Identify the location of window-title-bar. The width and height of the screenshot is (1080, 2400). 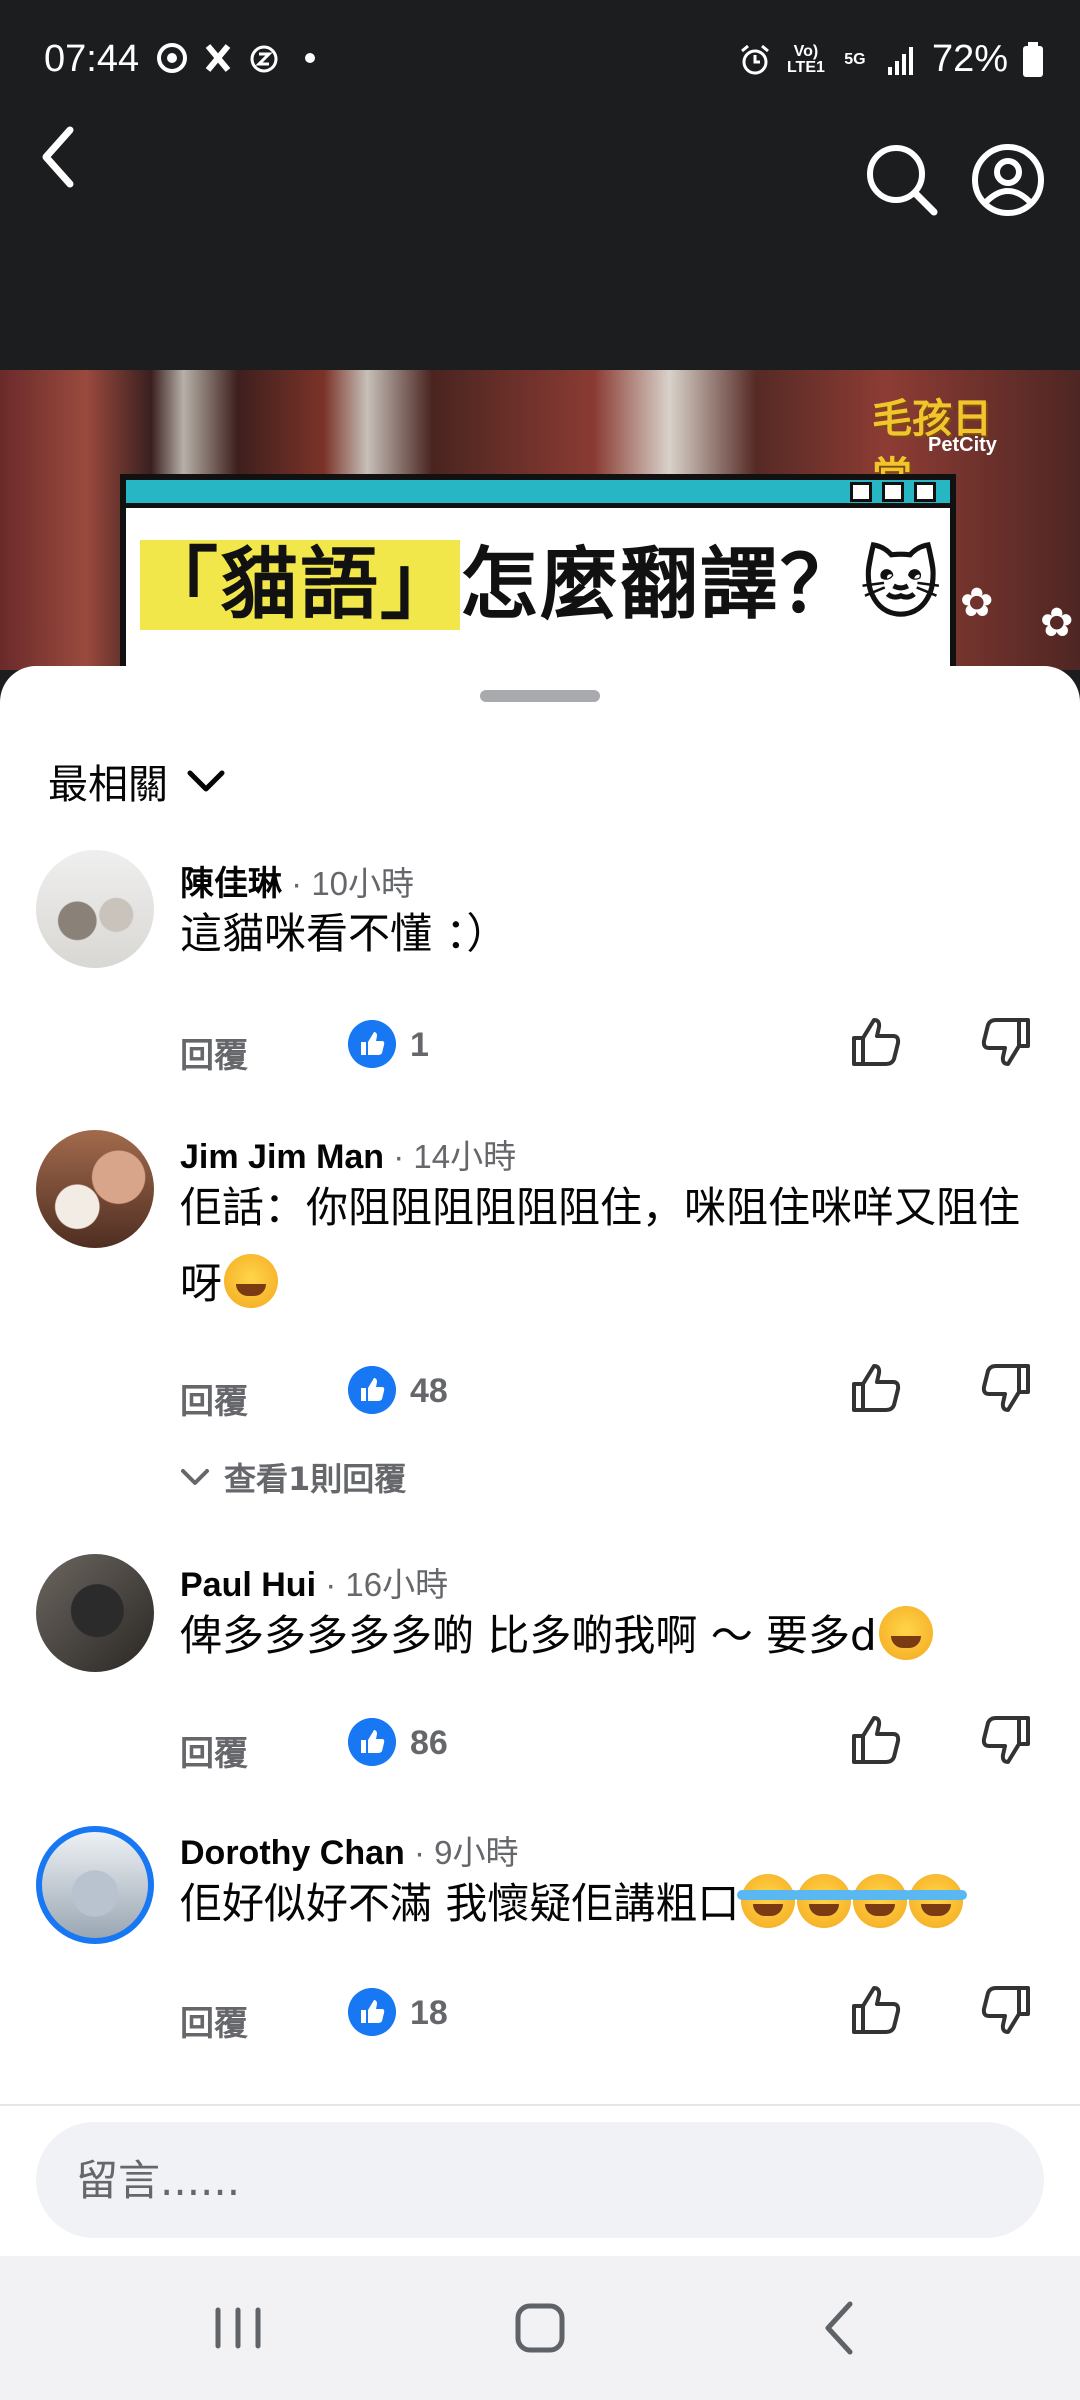
(538, 494).